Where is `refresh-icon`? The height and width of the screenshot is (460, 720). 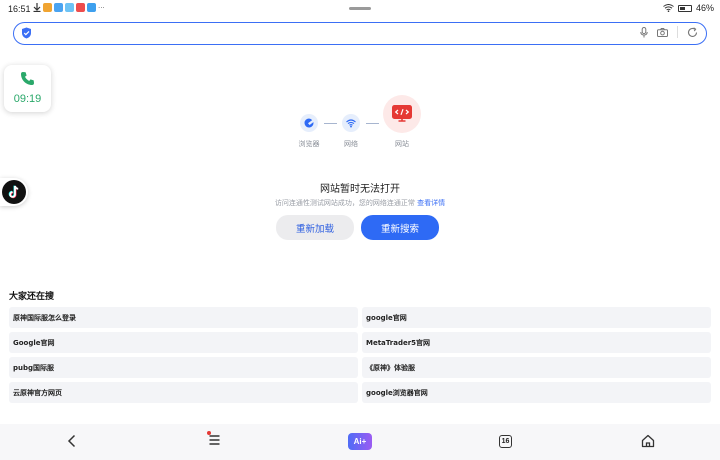
refresh-icon is located at coordinates (692, 32).